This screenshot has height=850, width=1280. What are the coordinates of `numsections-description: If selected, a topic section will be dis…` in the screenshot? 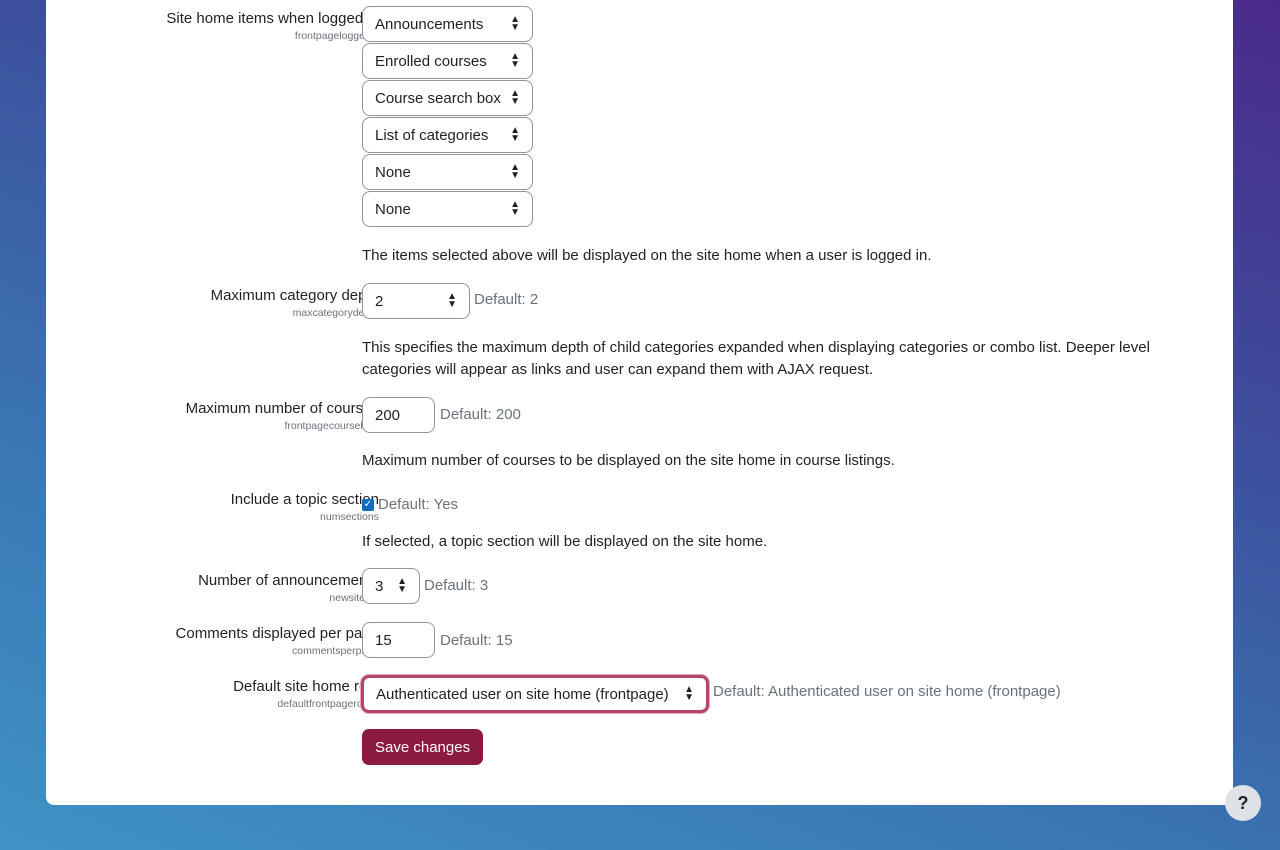 It's located at (565, 541).